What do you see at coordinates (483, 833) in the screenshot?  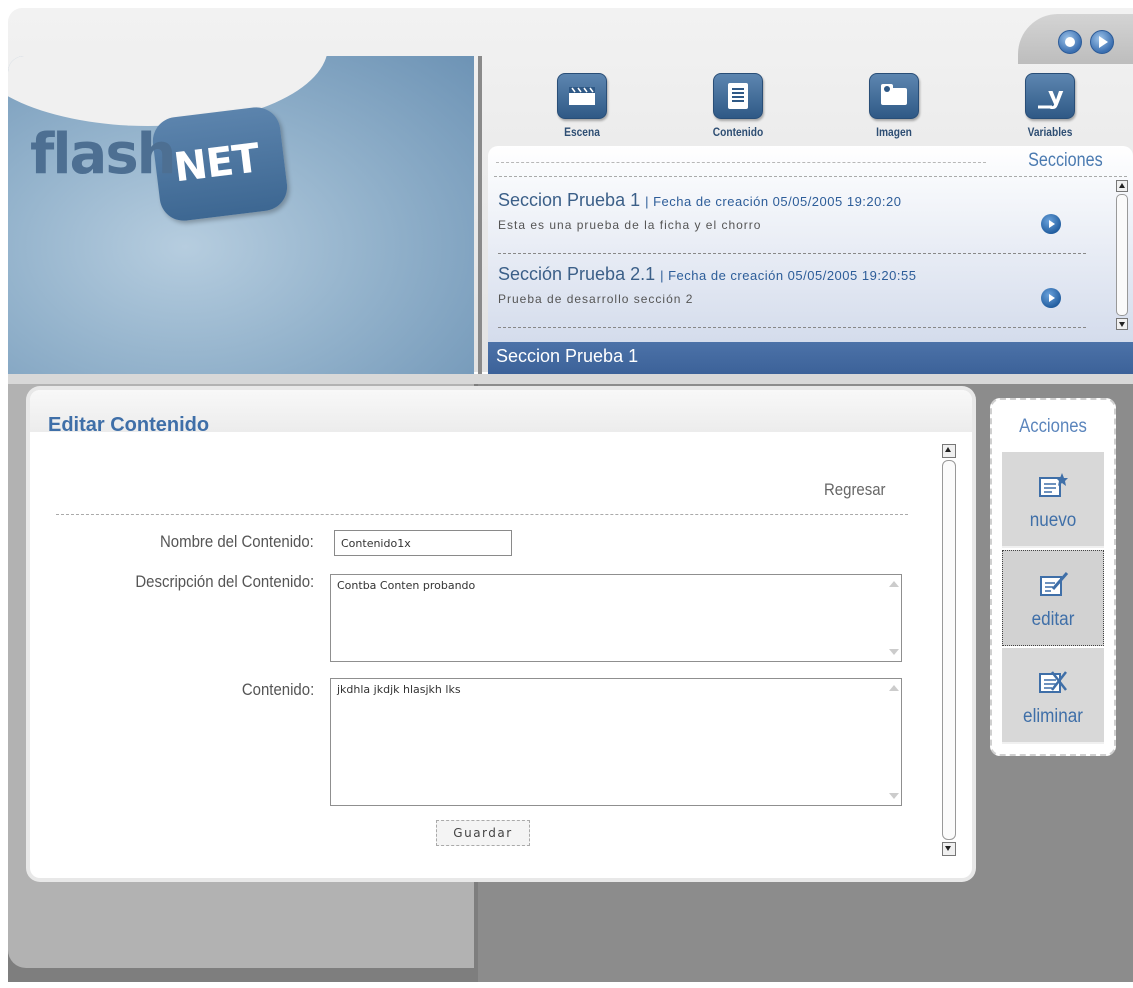 I see `save-button: Guardar` at bounding box center [483, 833].